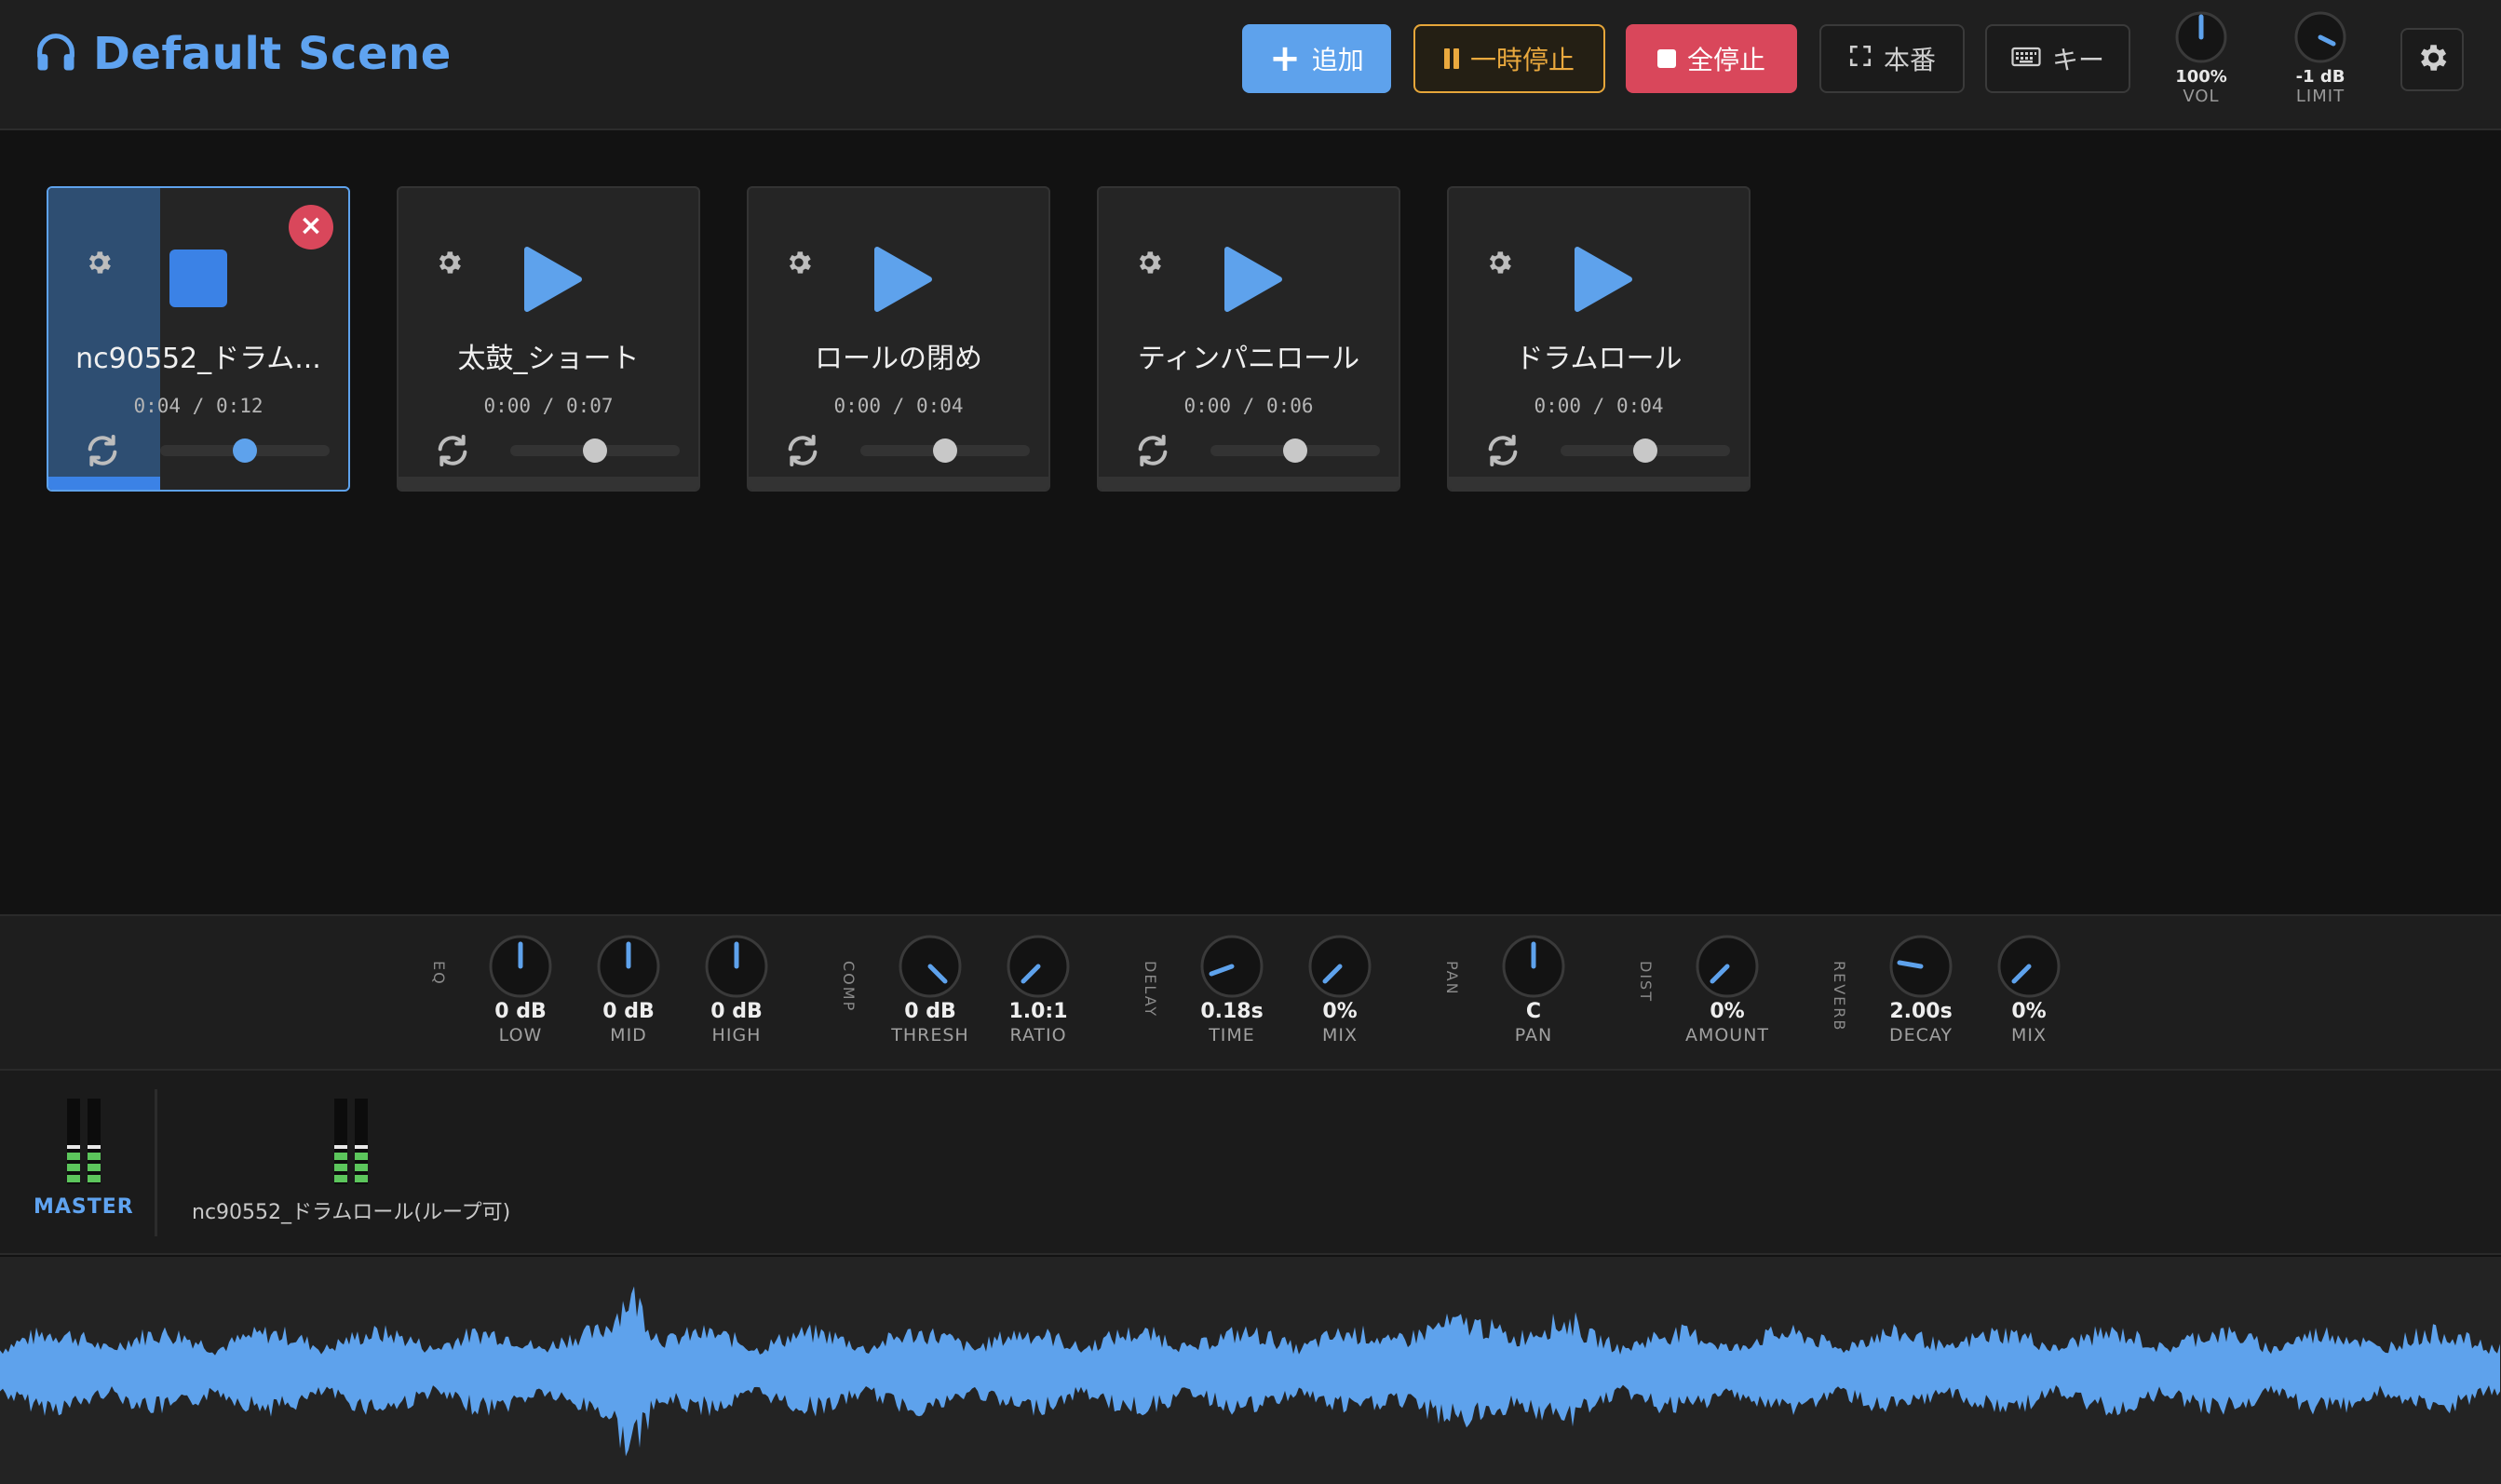  What do you see at coordinates (548, 359) in the screenshot?
I see `pad-title: 太鼓_ショート` at bounding box center [548, 359].